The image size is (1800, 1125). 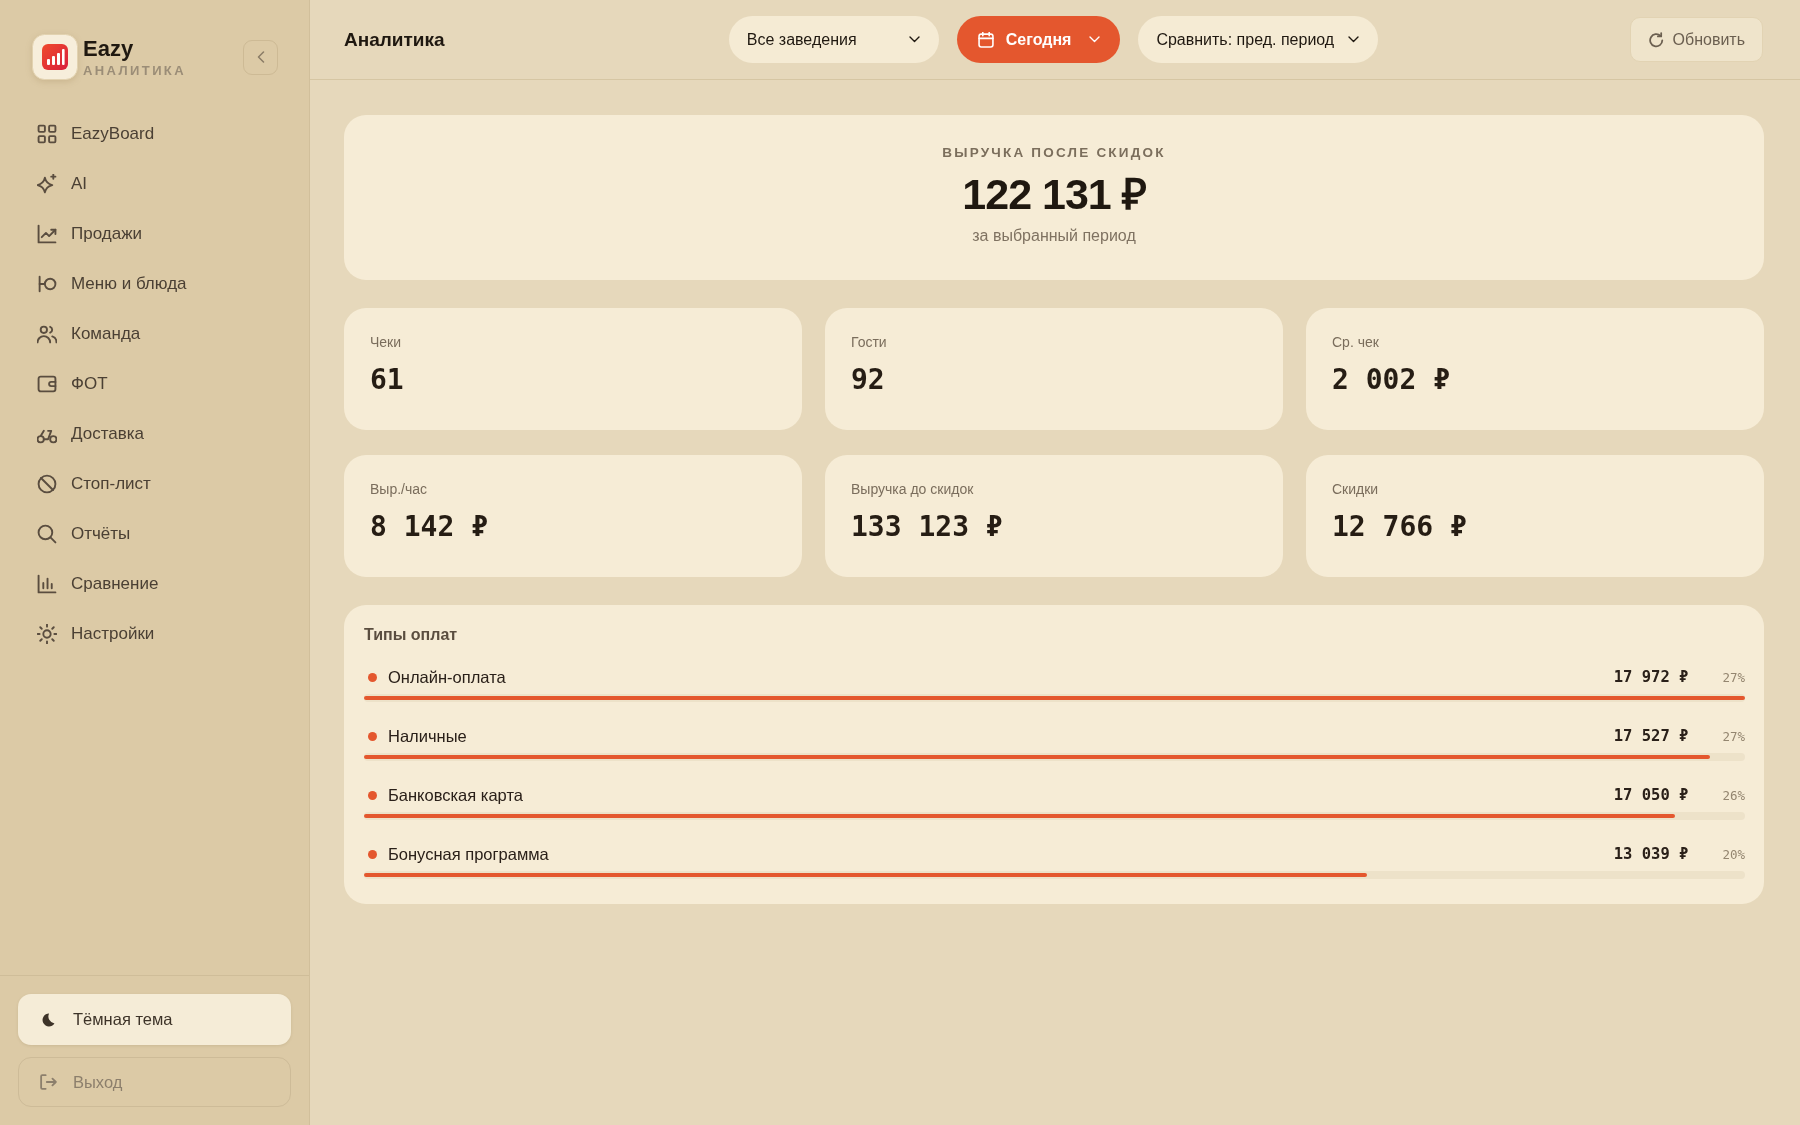 I want to click on calendar-icon, so click(x=985, y=39).